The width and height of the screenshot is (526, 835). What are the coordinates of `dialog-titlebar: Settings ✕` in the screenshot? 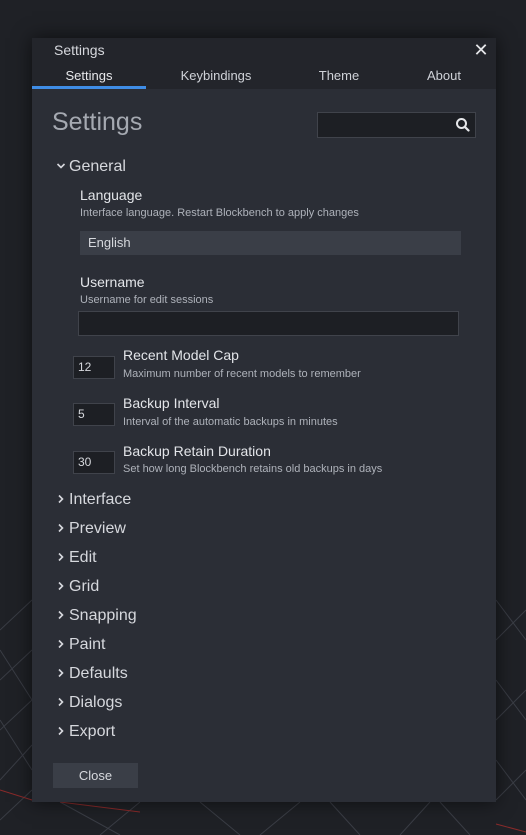 It's located at (264, 50).